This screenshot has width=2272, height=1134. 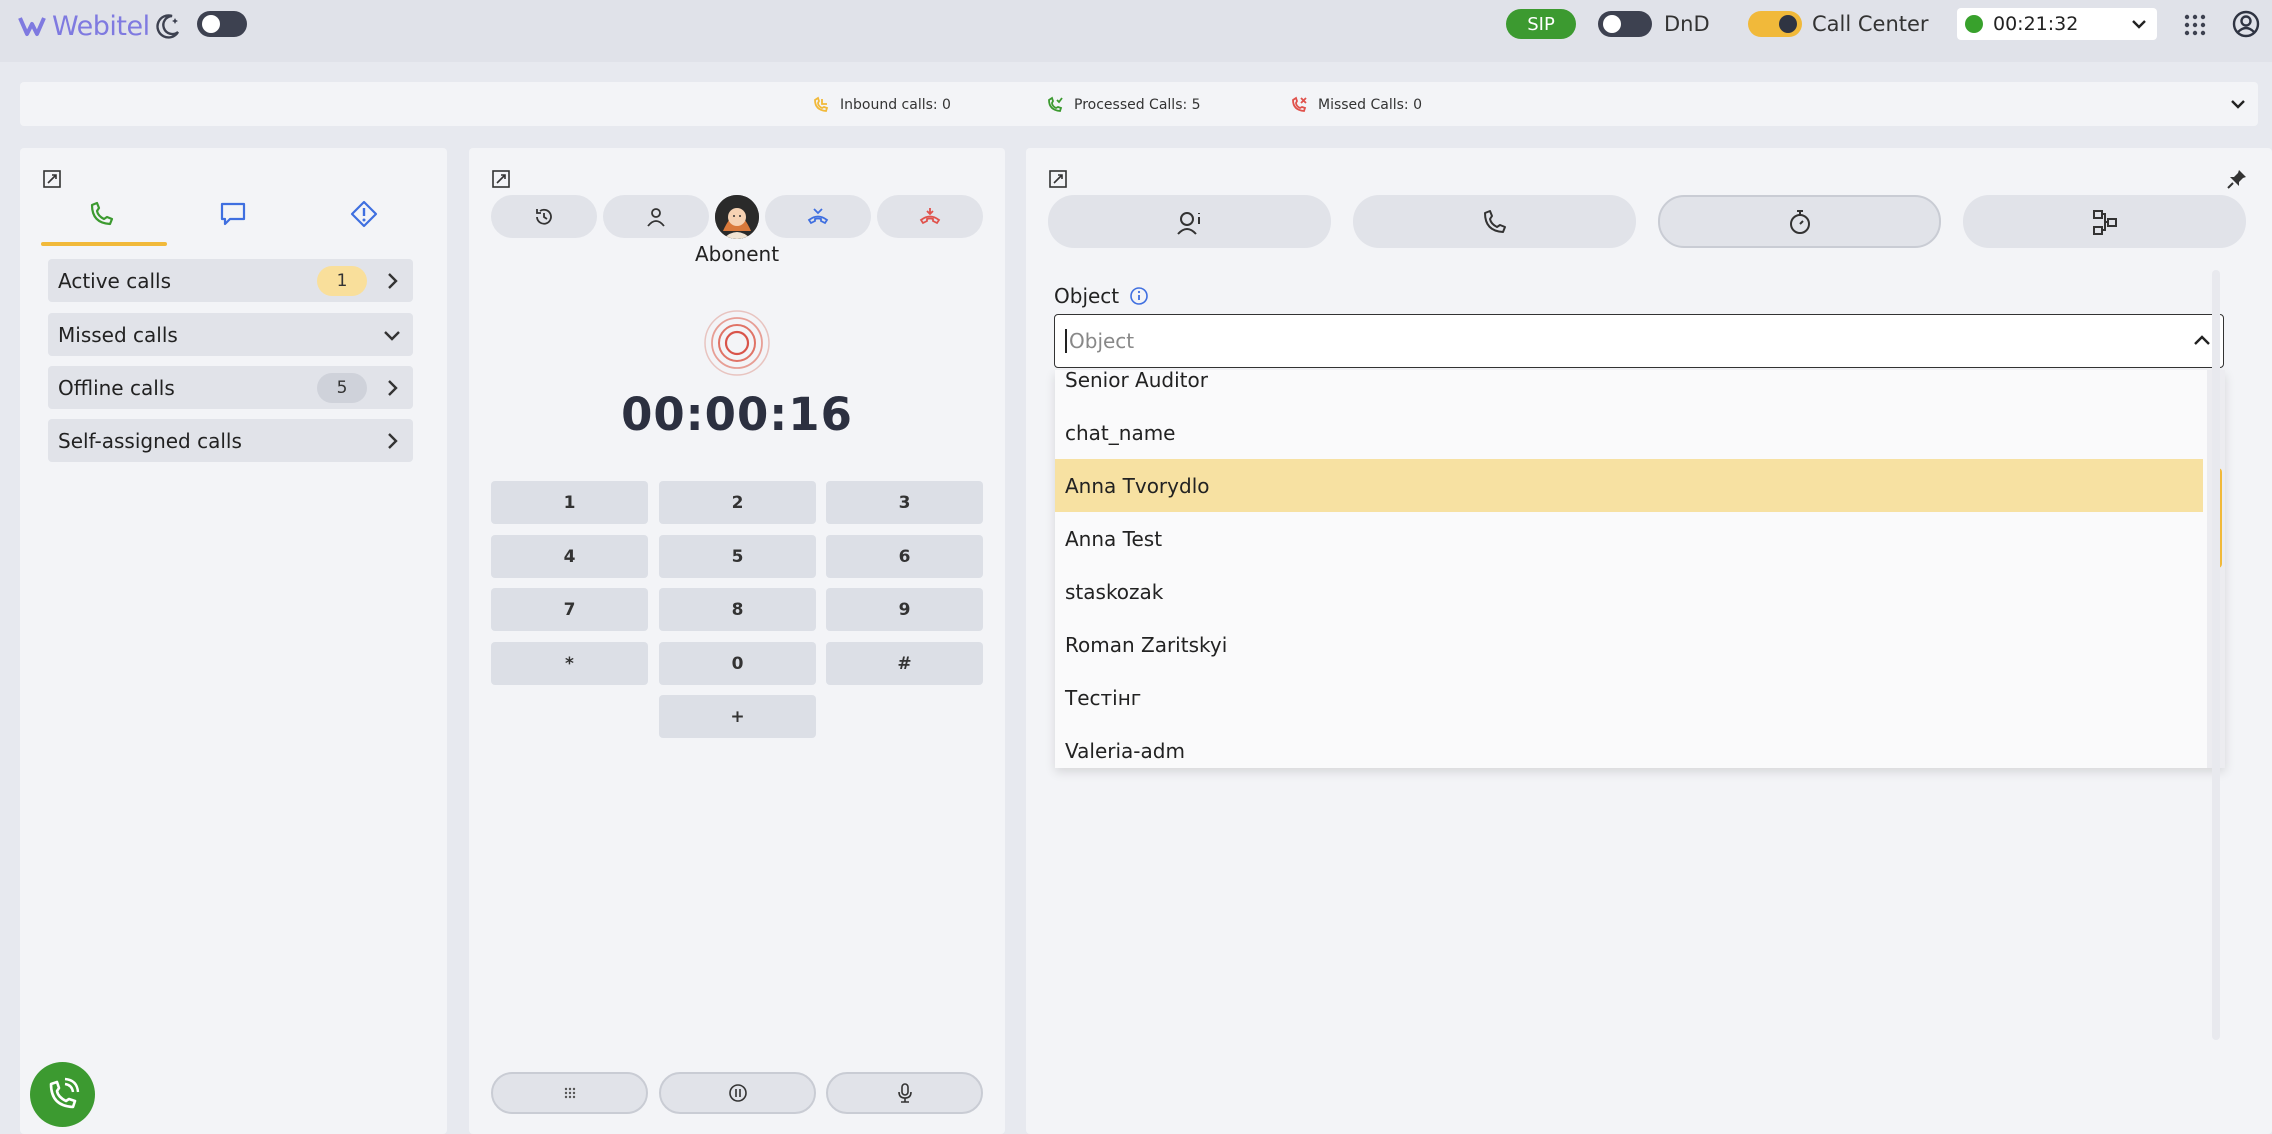 I want to click on tab-chats, so click(x=233, y=214).